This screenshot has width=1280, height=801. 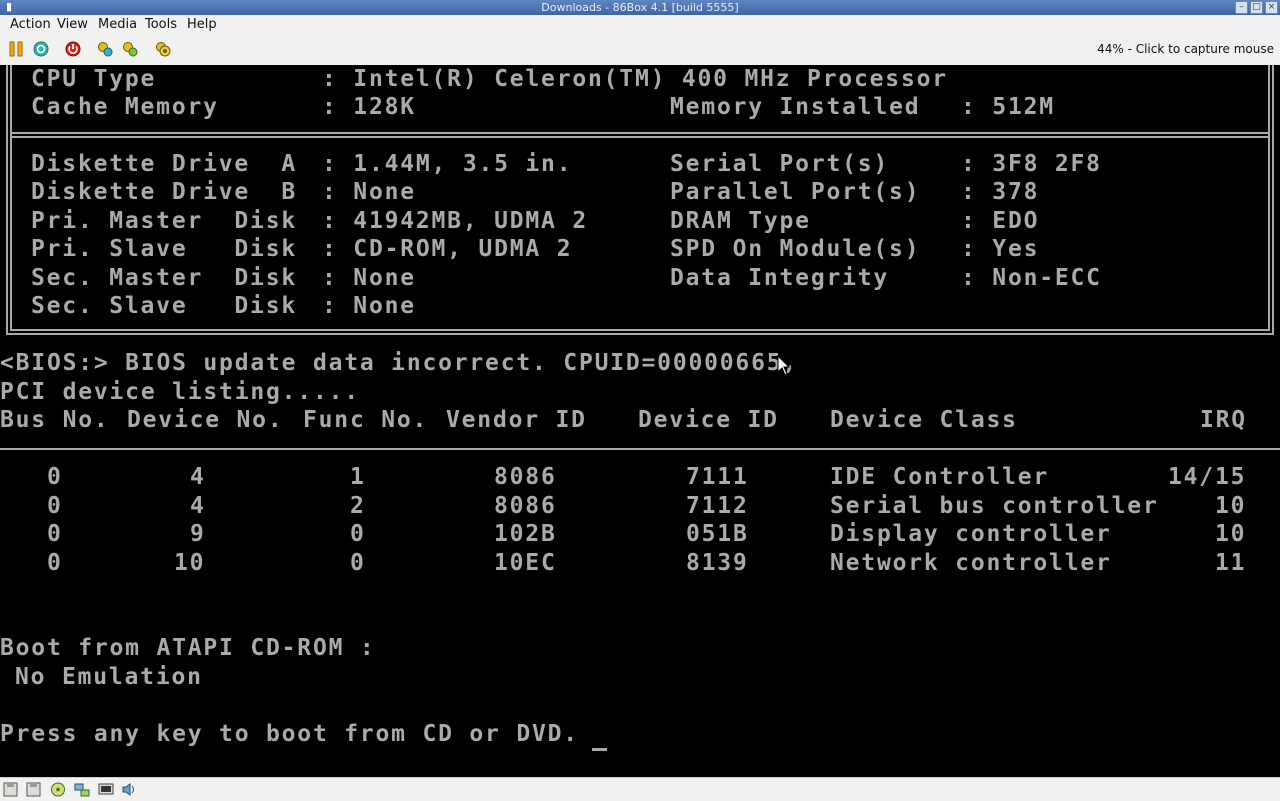 What do you see at coordinates (41, 49) in the screenshot?
I see `reset-icon` at bounding box center [41, 49].